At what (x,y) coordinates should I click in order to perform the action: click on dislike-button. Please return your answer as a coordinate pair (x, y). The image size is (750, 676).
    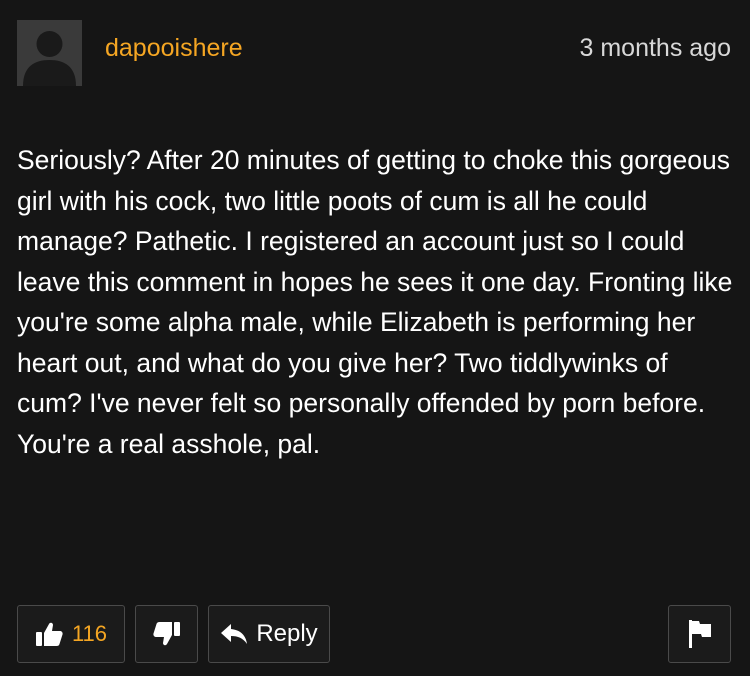
    Looking at the image, I should click on (166, 634).